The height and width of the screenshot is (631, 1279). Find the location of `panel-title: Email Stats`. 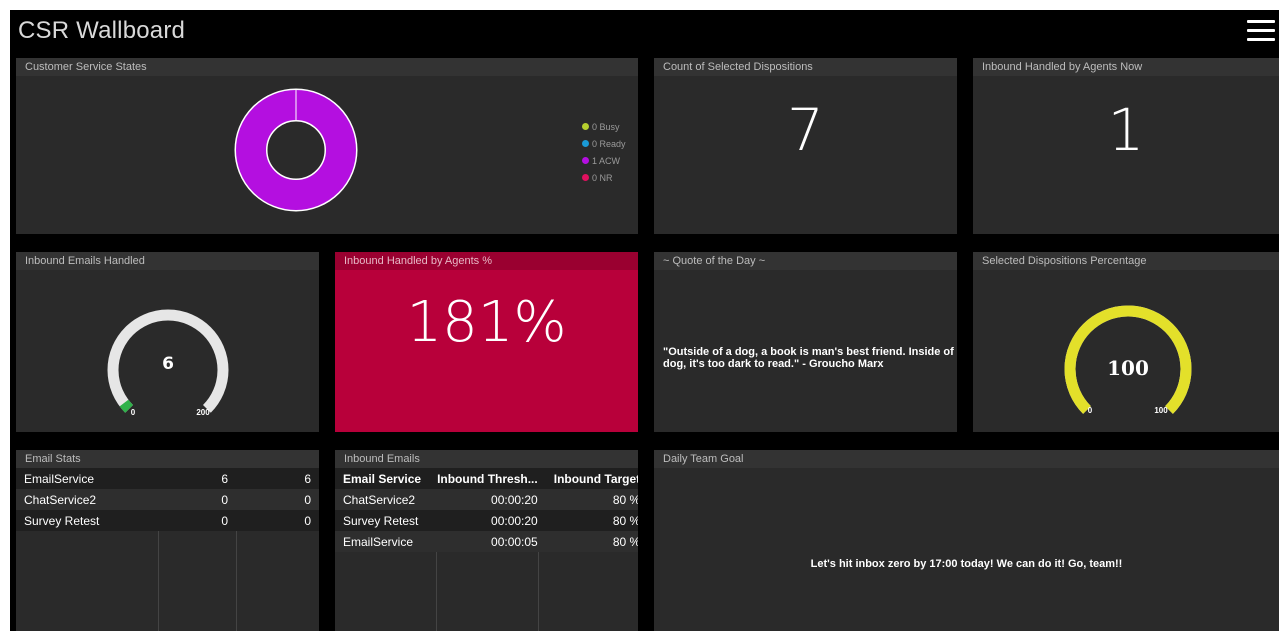

panel-title: Email Stats is located at coordinates (167, 459).